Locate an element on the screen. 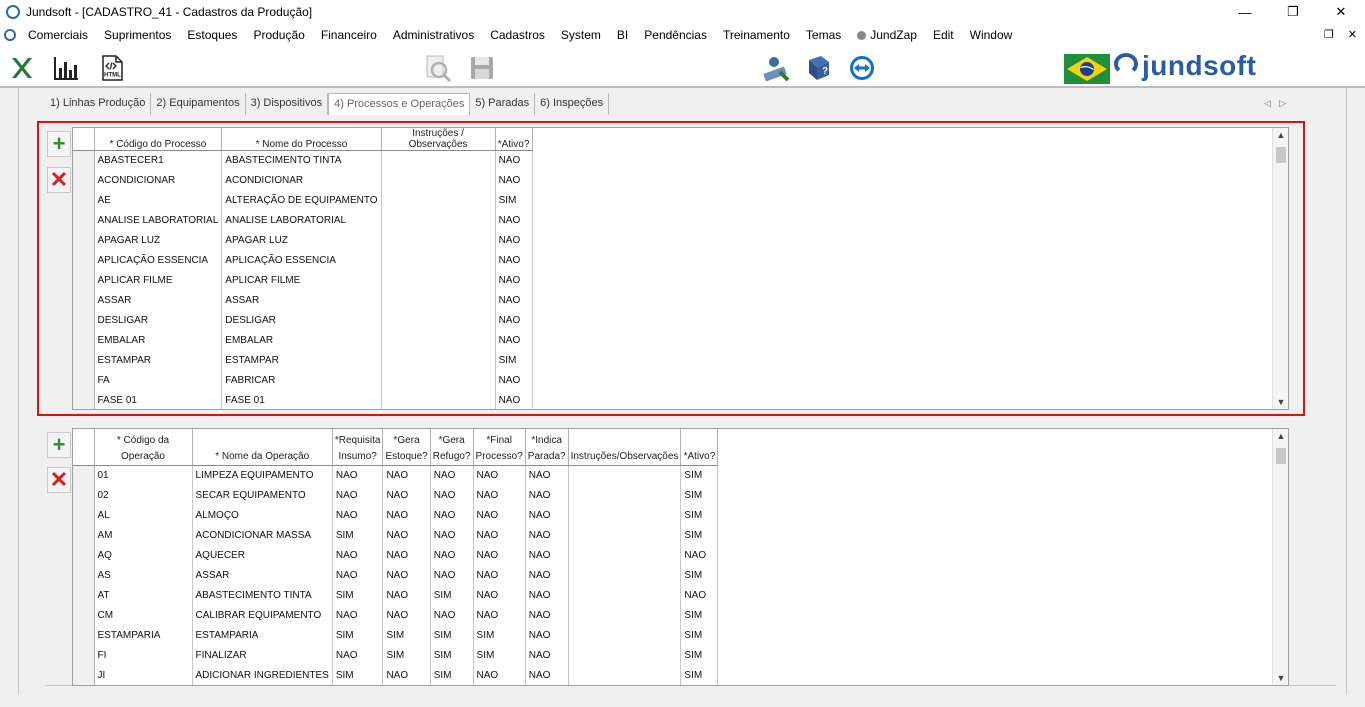  table-row: ACONDICIONAR ACONDICIONAR NAO is located at coordinates (303, 180).